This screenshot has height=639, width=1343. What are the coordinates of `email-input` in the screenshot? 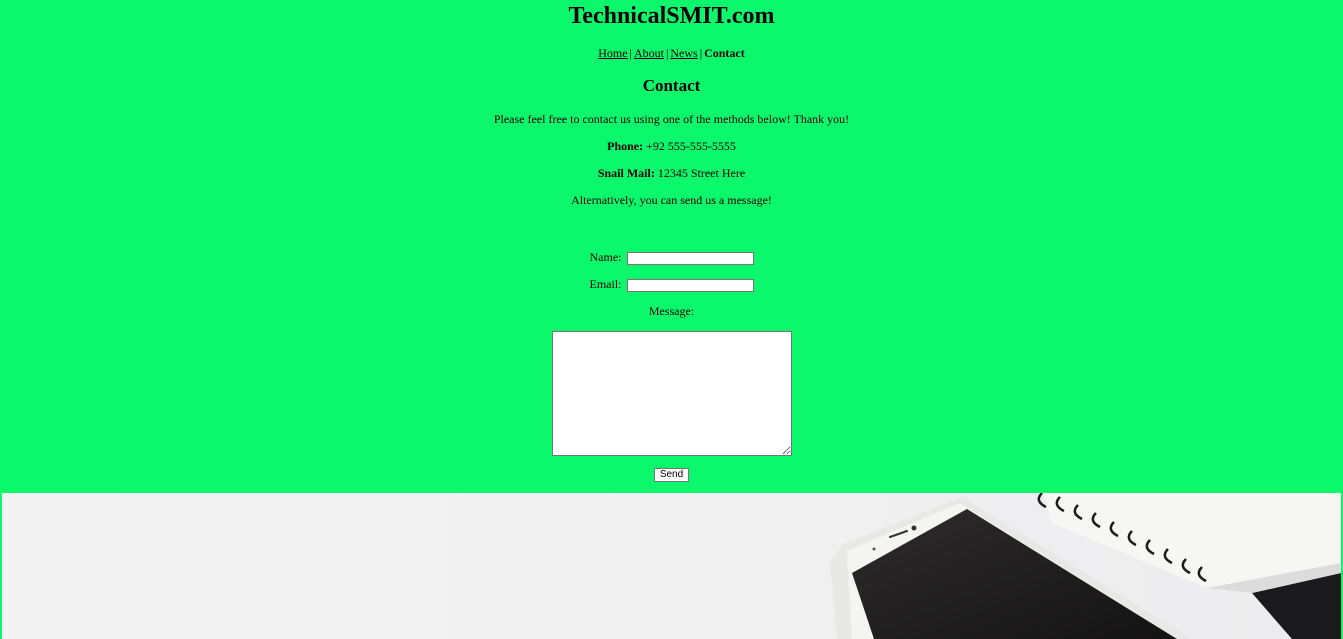 It's located at (690, 285).